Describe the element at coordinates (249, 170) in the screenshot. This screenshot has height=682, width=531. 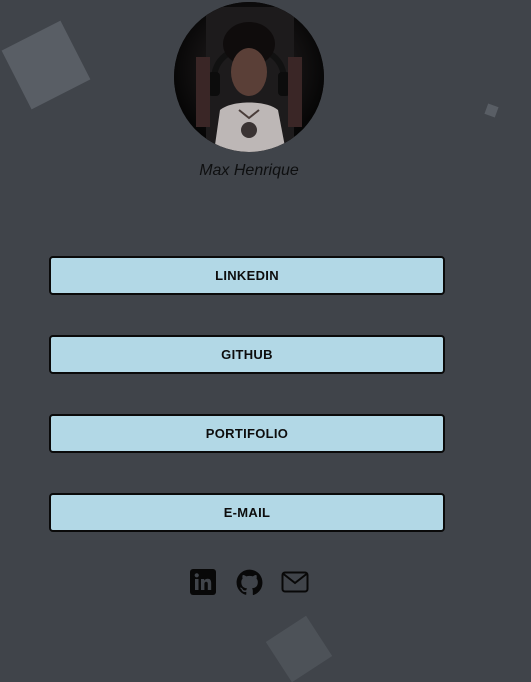
I see `profile-name: Max Henrique` at that location.